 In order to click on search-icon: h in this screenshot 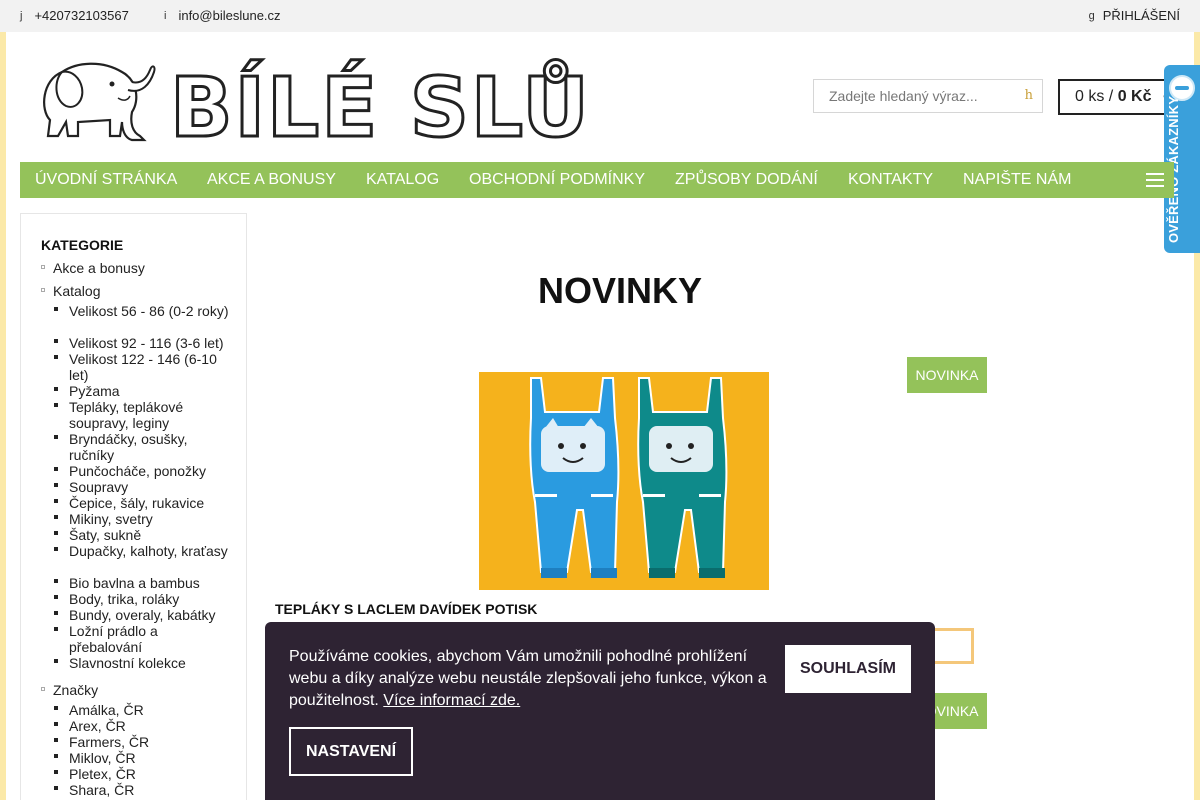, I will do `click(1029, 95)`.